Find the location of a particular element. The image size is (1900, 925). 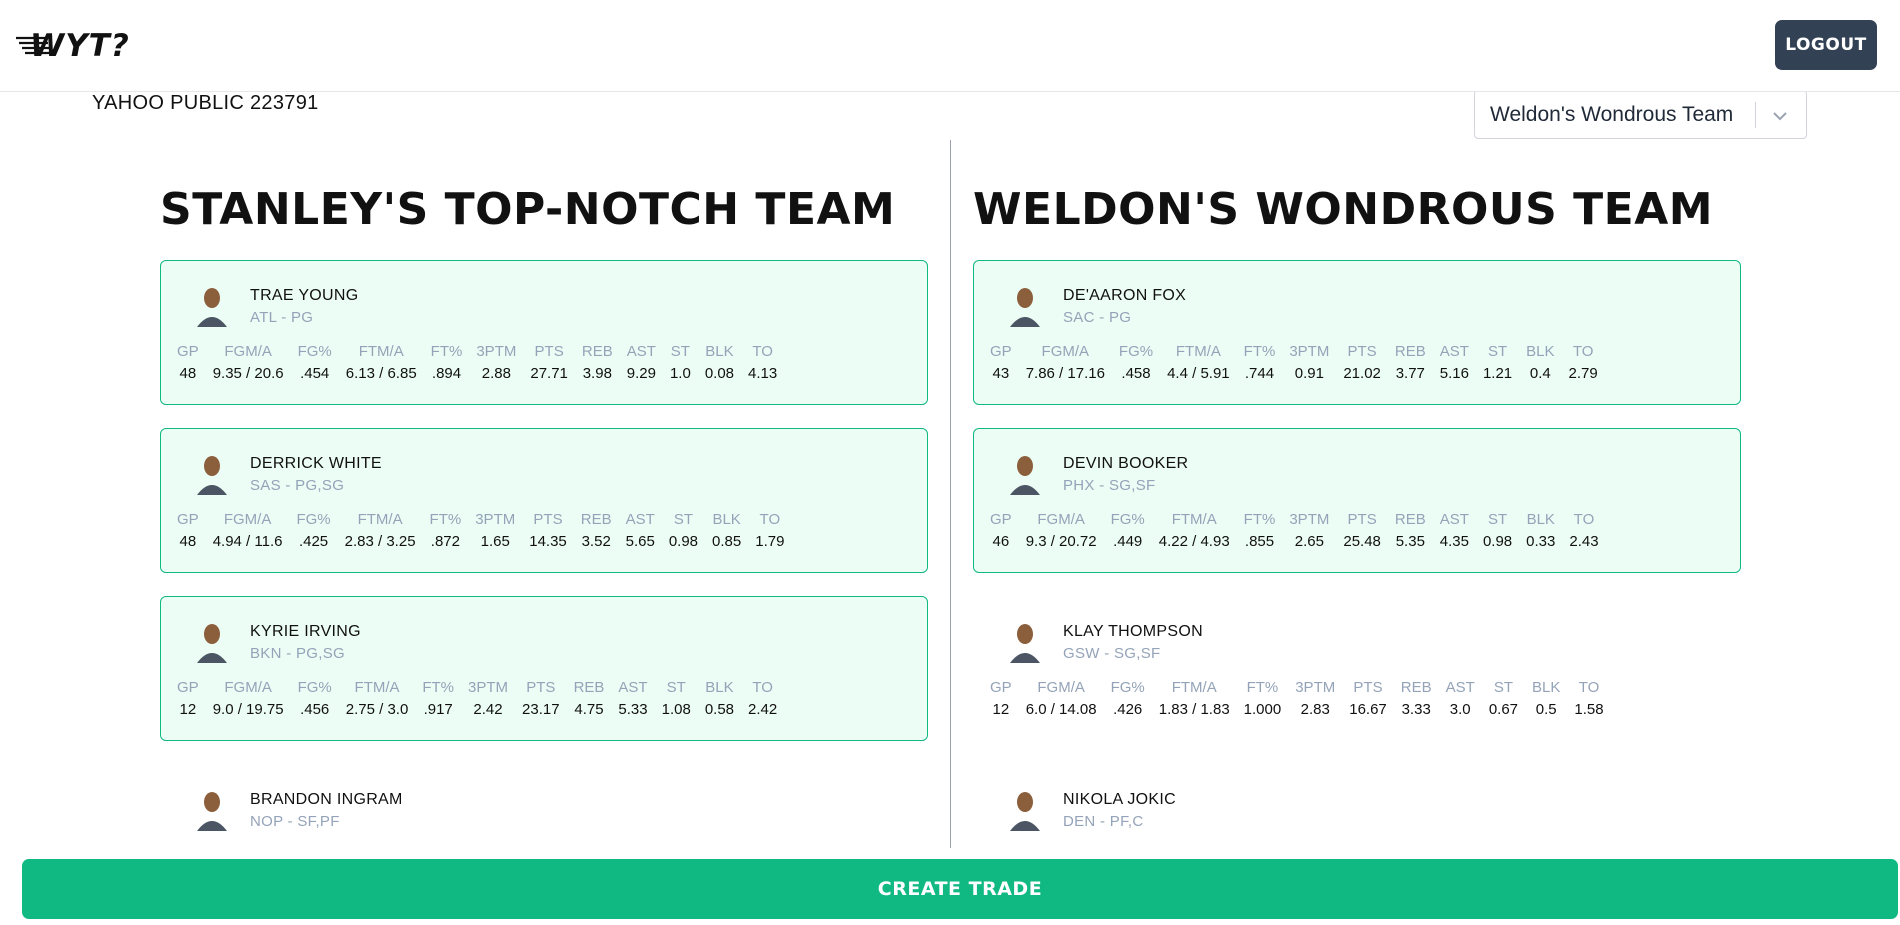

stat-column: AST 5.33 is located at coordinates (632, 699).